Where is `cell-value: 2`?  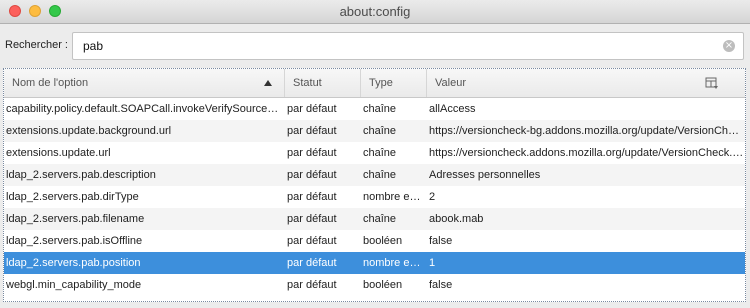 cell-value: 2 is located at coordinates (432, 197).